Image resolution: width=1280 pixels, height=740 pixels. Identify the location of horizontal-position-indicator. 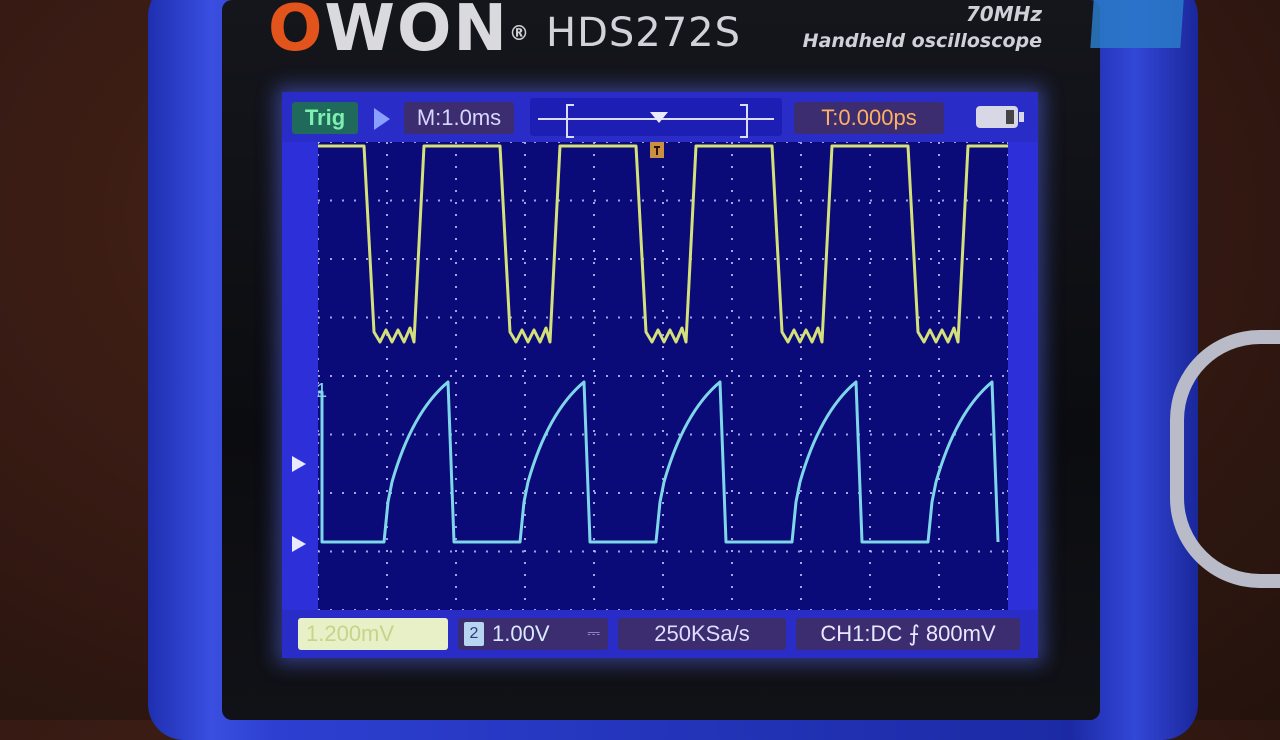
(656, 118).